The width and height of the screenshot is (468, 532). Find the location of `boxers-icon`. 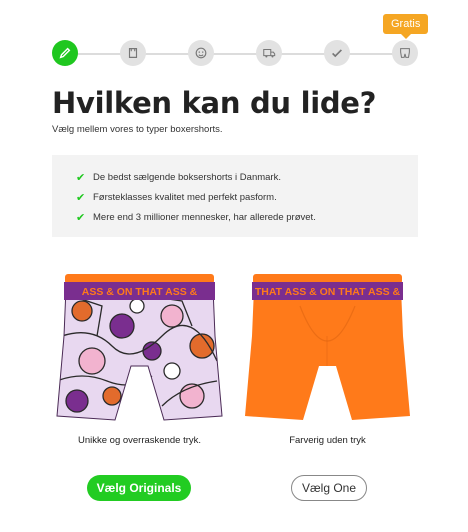

boxers-icon is located at coordinates (405, 53).